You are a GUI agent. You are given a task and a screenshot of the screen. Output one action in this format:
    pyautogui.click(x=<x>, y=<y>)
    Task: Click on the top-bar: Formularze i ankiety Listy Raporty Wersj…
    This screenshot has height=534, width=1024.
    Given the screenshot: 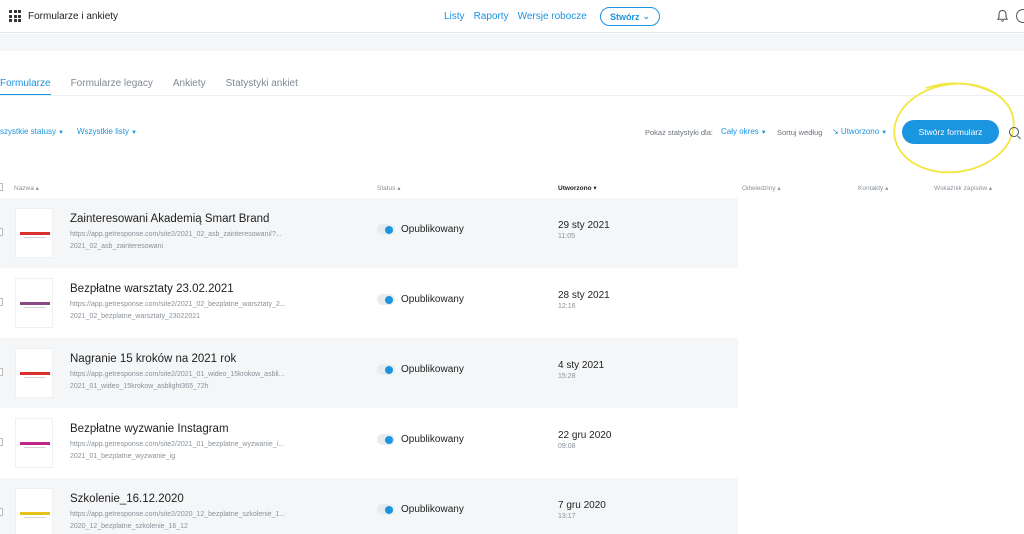 What is the action you would take?
    pyautogui.click(x=512, y=16)
    